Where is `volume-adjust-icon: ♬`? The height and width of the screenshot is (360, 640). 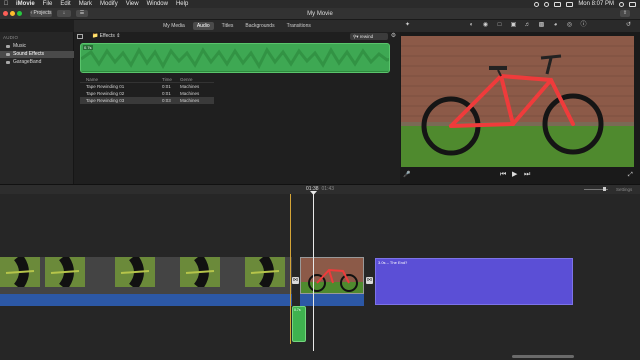 volume-adjust-icon: ♬ is located at coordinates (527, 25).